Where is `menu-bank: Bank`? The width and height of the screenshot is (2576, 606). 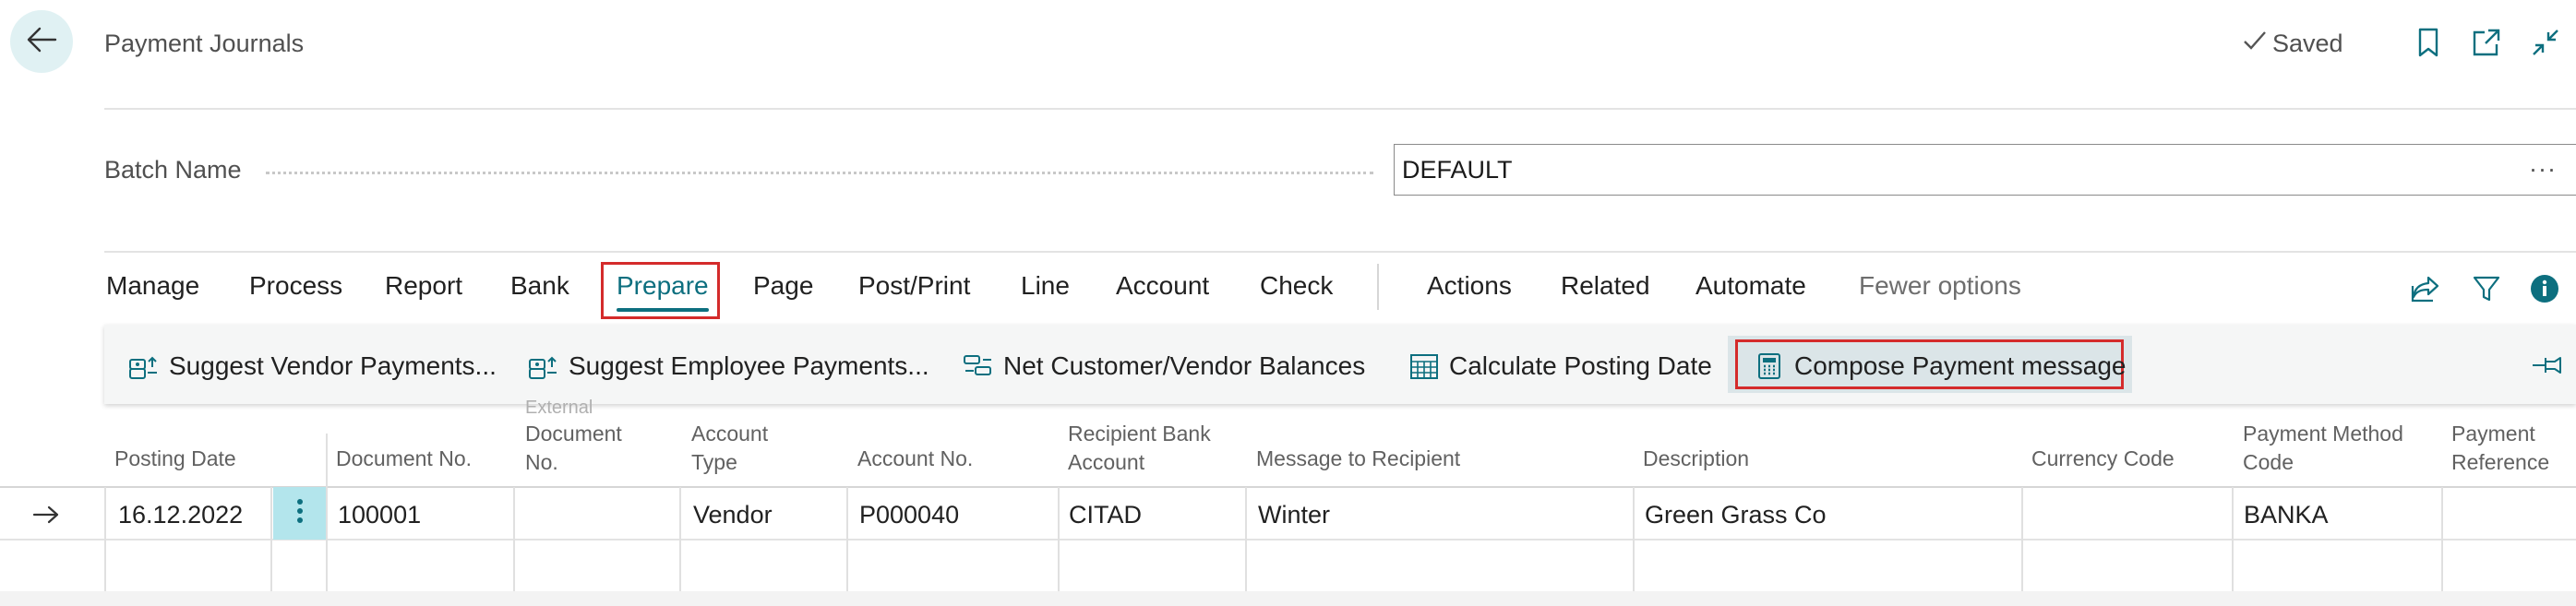
menu-bank: Bank is located at coordinates (539, 286).